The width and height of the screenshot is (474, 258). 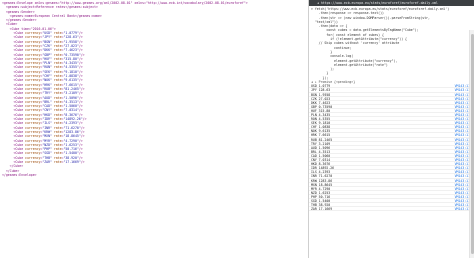 I want to click on log-rate: 17.1669, so click(x=324, y=209).